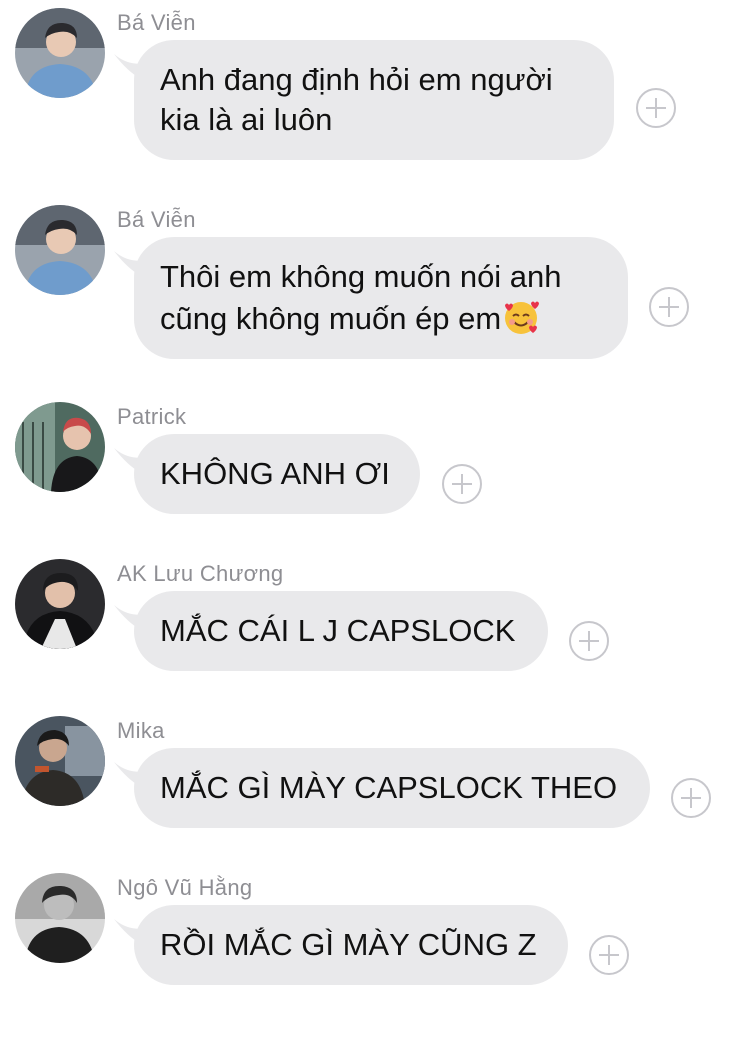 Image resolution: width=750 pixels, height=1040 pixels. I want to click on sender-name: Patrick, so click(152, 416).